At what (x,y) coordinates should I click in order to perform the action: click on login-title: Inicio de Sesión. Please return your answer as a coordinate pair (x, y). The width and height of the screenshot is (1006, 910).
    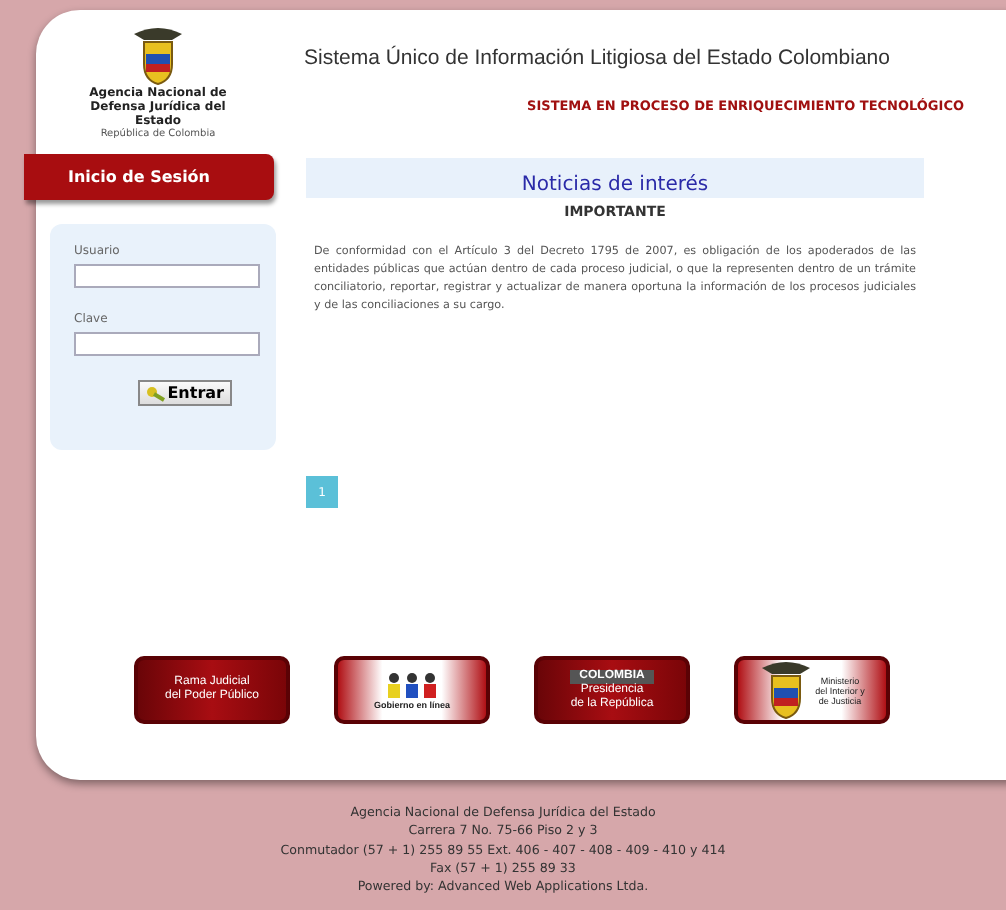
    Looking at the image, I should click on (149, 177).